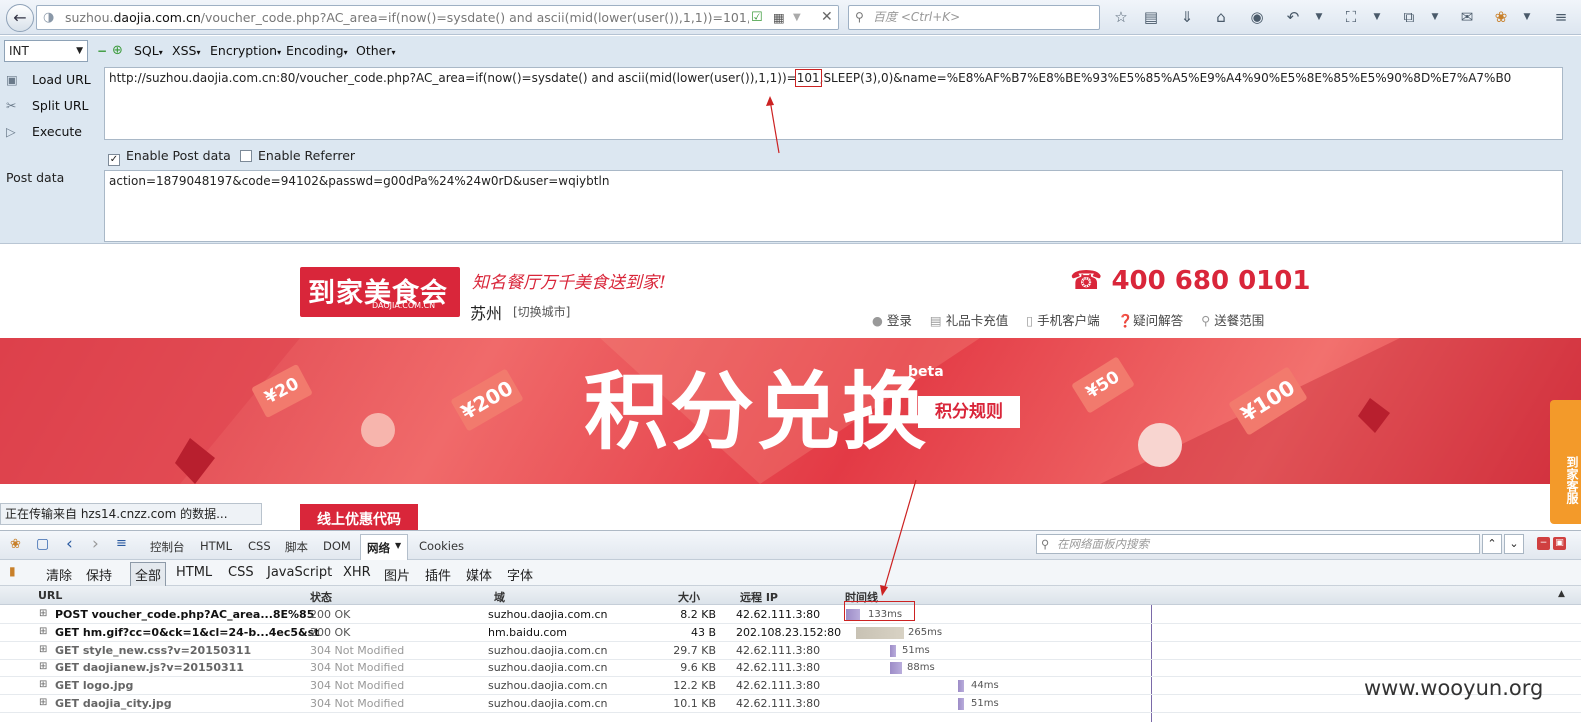 This screenshot has width=1581, height=722. I want to click on comment-icon: ✉, so click(1467, 17).